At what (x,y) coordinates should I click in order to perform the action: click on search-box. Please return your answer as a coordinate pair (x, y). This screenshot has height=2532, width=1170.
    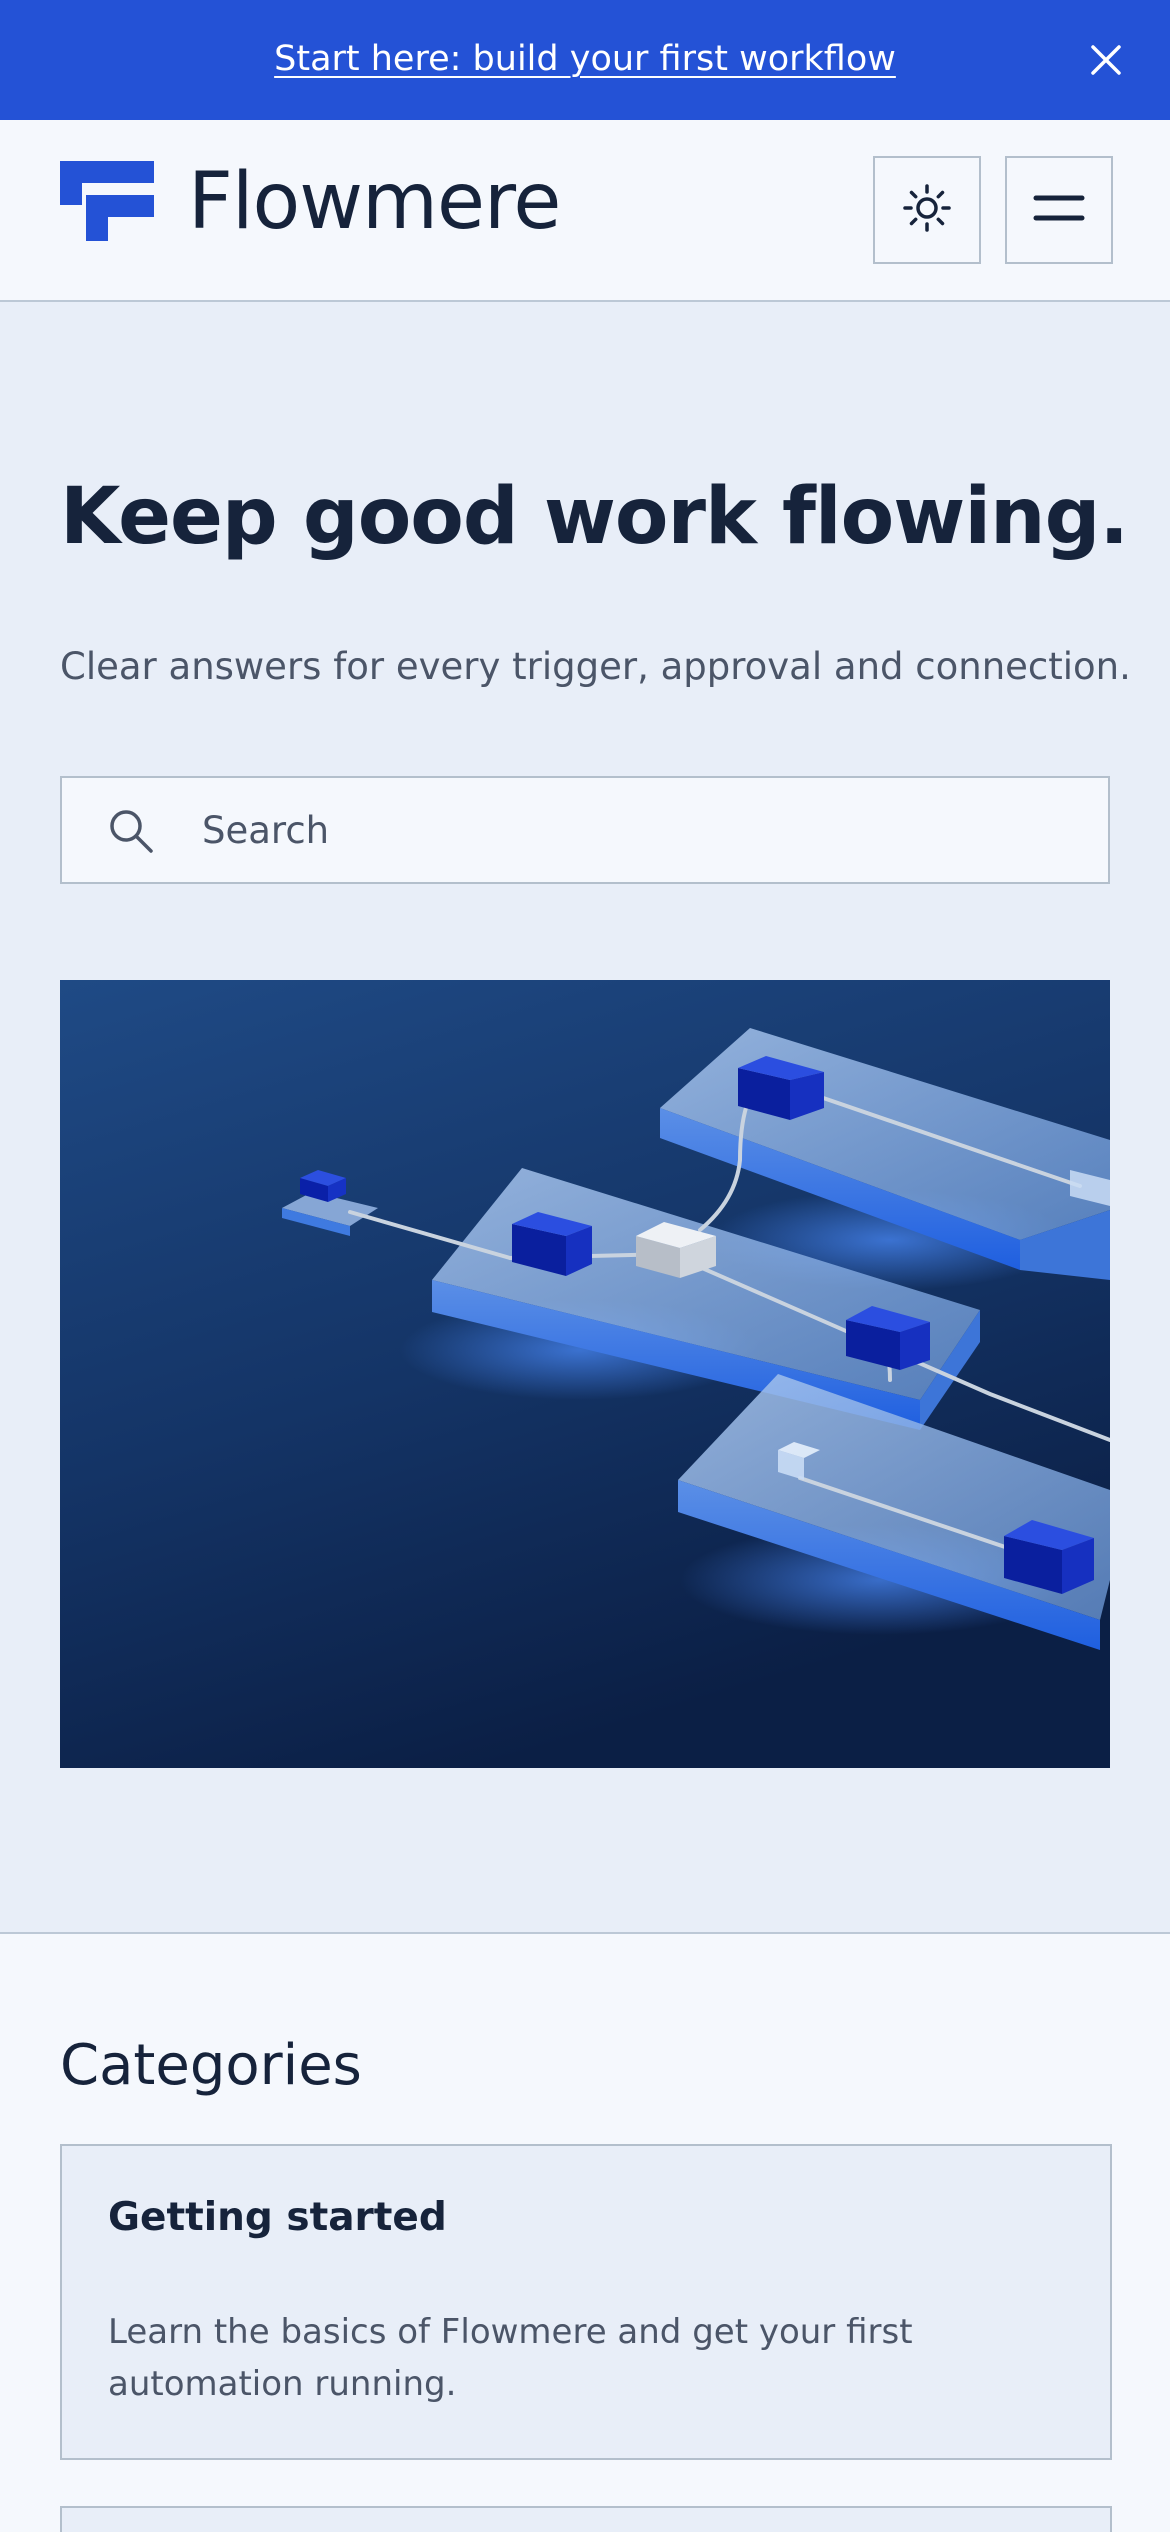
    Looking at the image, I should click on (585, 830).